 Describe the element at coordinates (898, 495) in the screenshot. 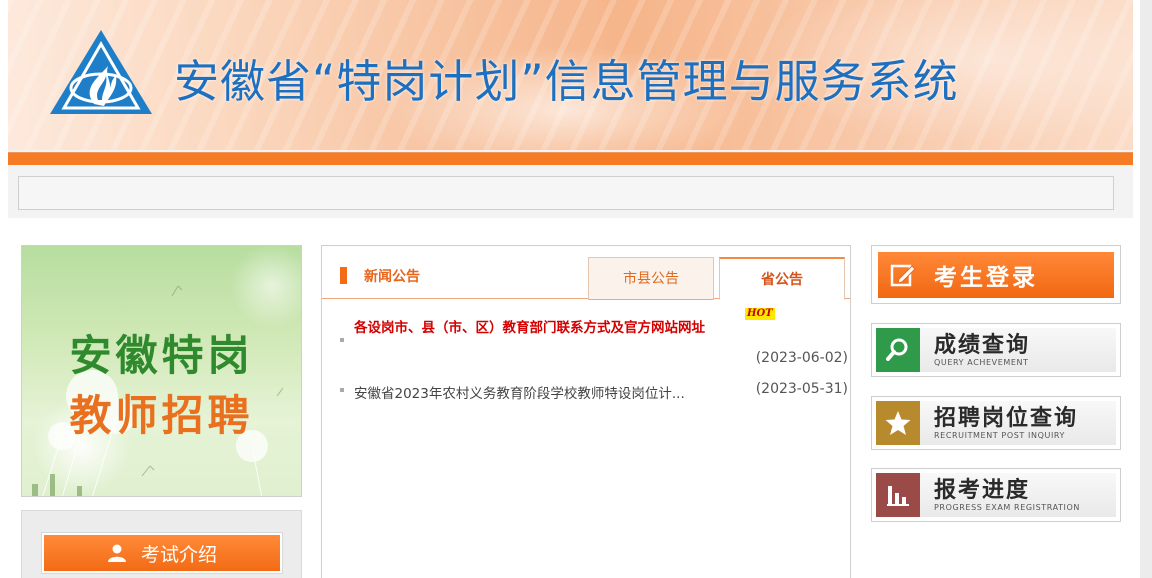

I see `bar-chart-icon` at that location.